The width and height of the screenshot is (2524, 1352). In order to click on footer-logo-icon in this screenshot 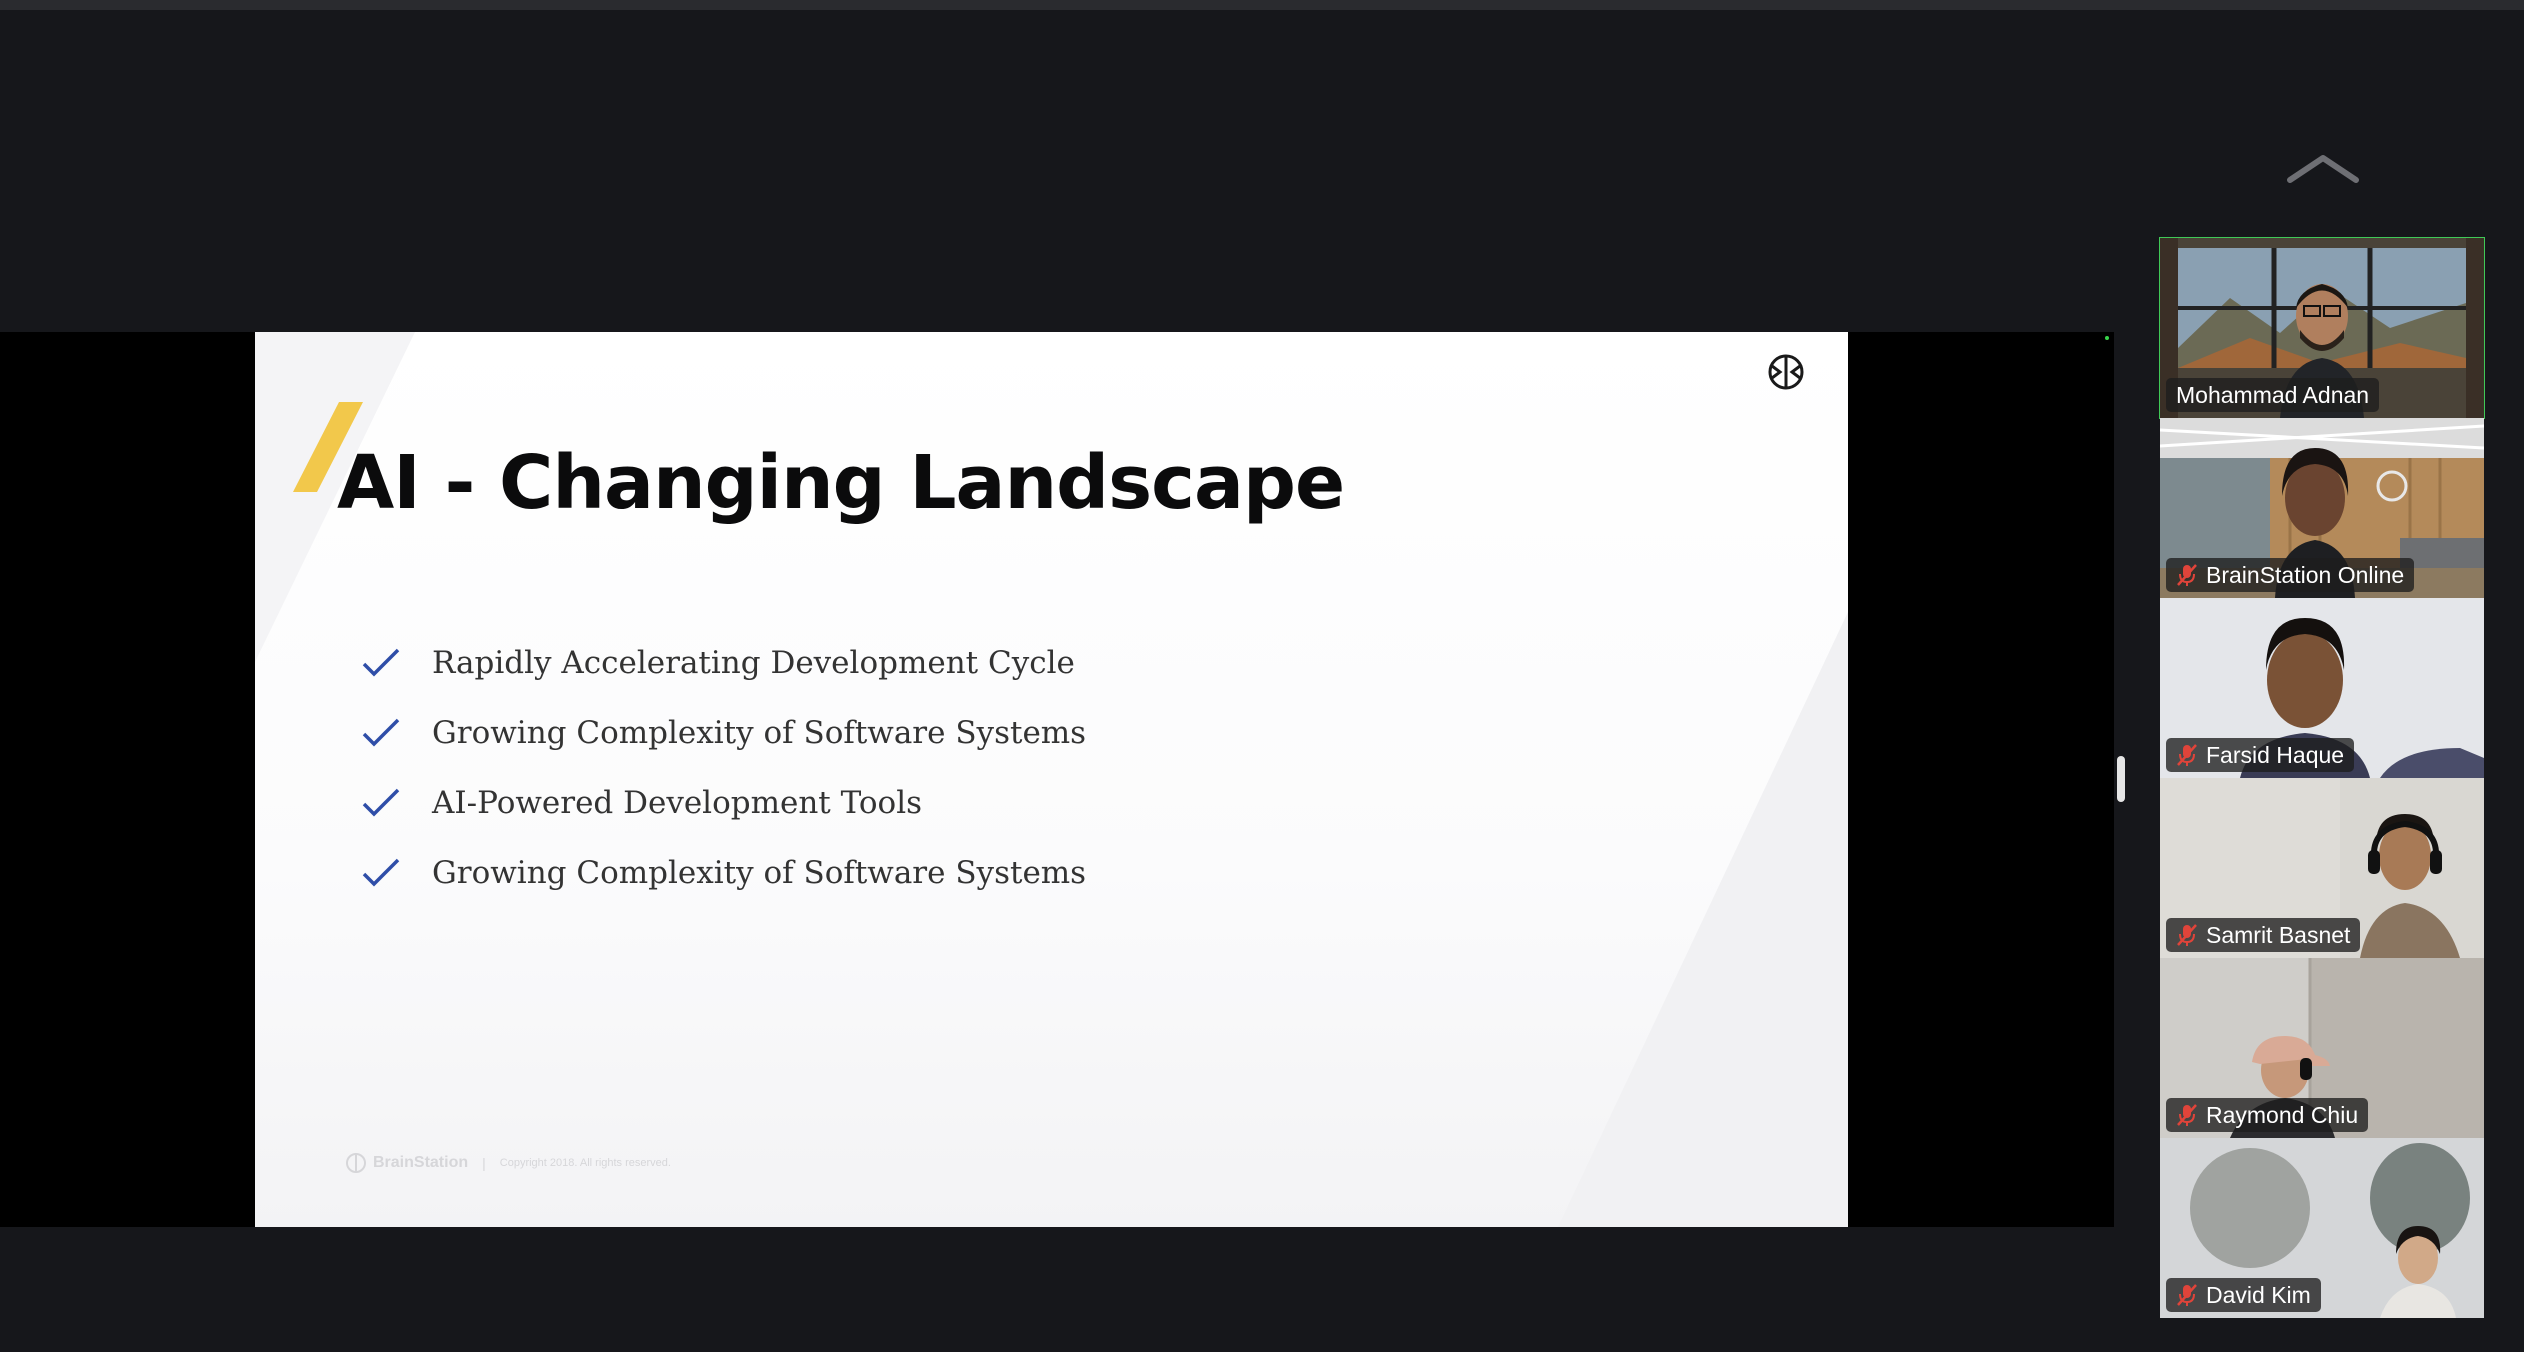, I will do `click(356, 1163)`.